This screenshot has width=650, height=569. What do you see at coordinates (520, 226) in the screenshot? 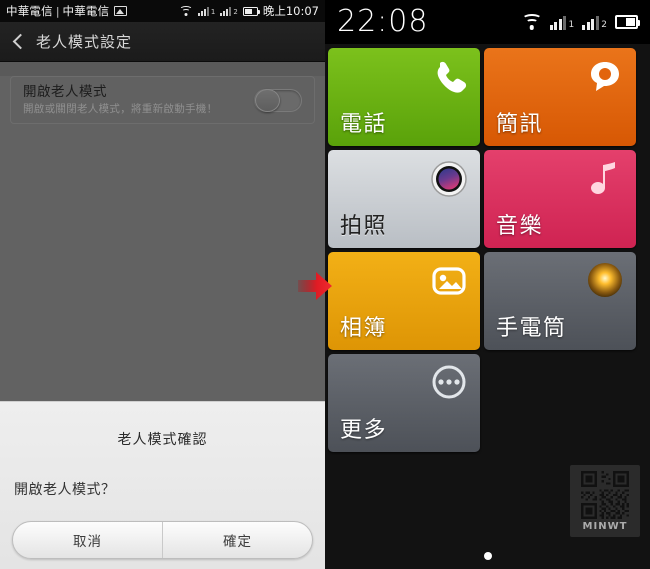
I see `tile-label: 音樂` at bounding box center [520, 226].